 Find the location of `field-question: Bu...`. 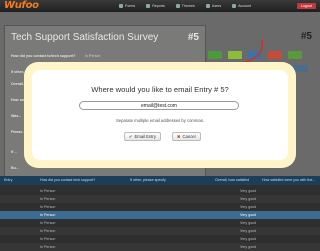

field-question: Bu... is located at coordinates (15, 168).